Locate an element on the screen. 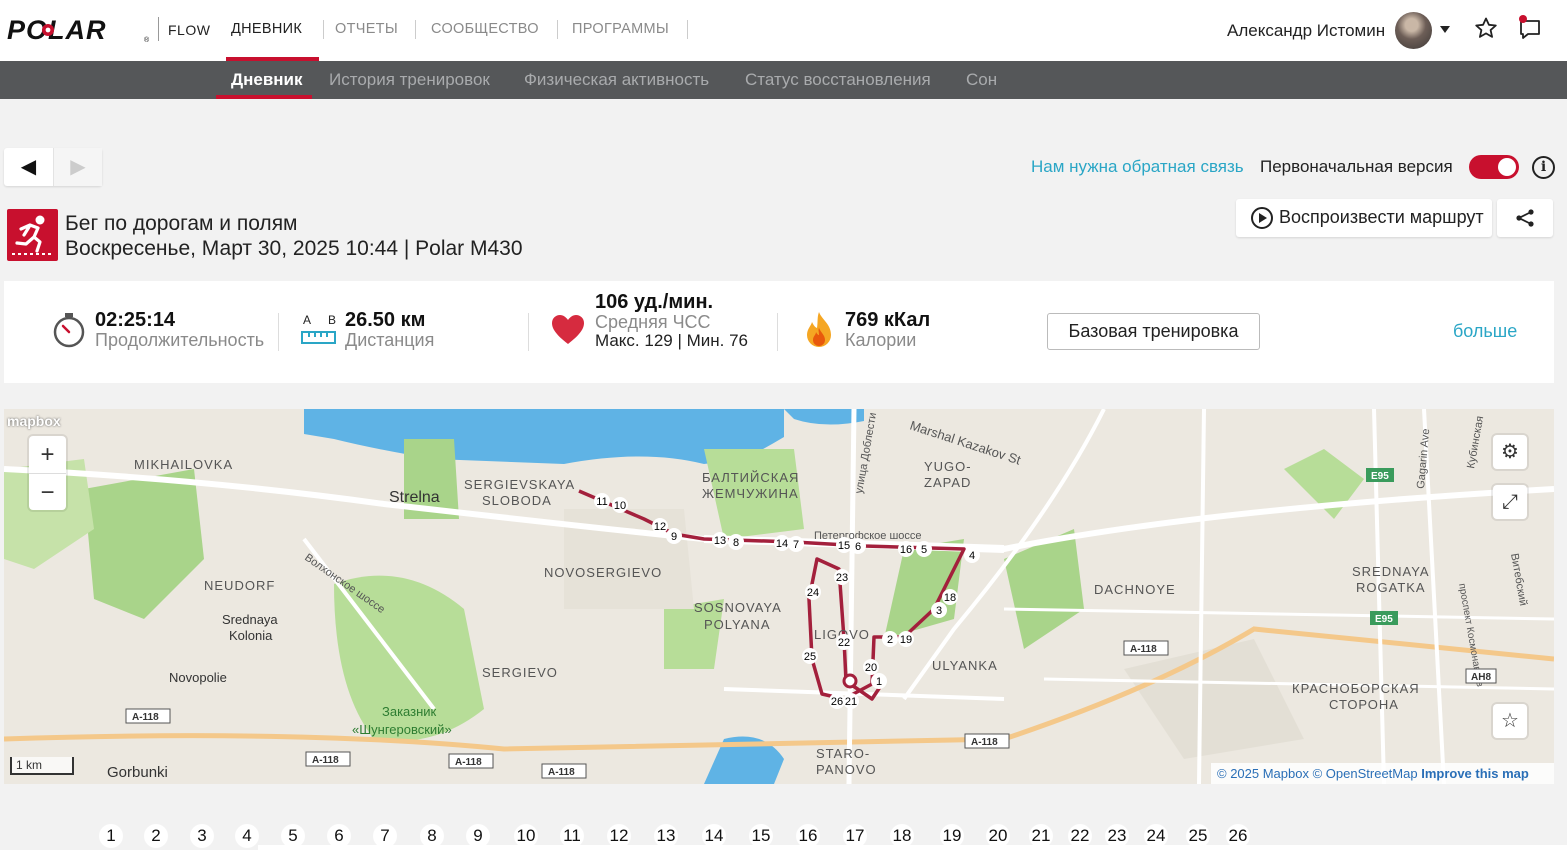 The width and height of the screenshot is (1567, 850). favorites-star-icon is located at coordinates (1486, 28).